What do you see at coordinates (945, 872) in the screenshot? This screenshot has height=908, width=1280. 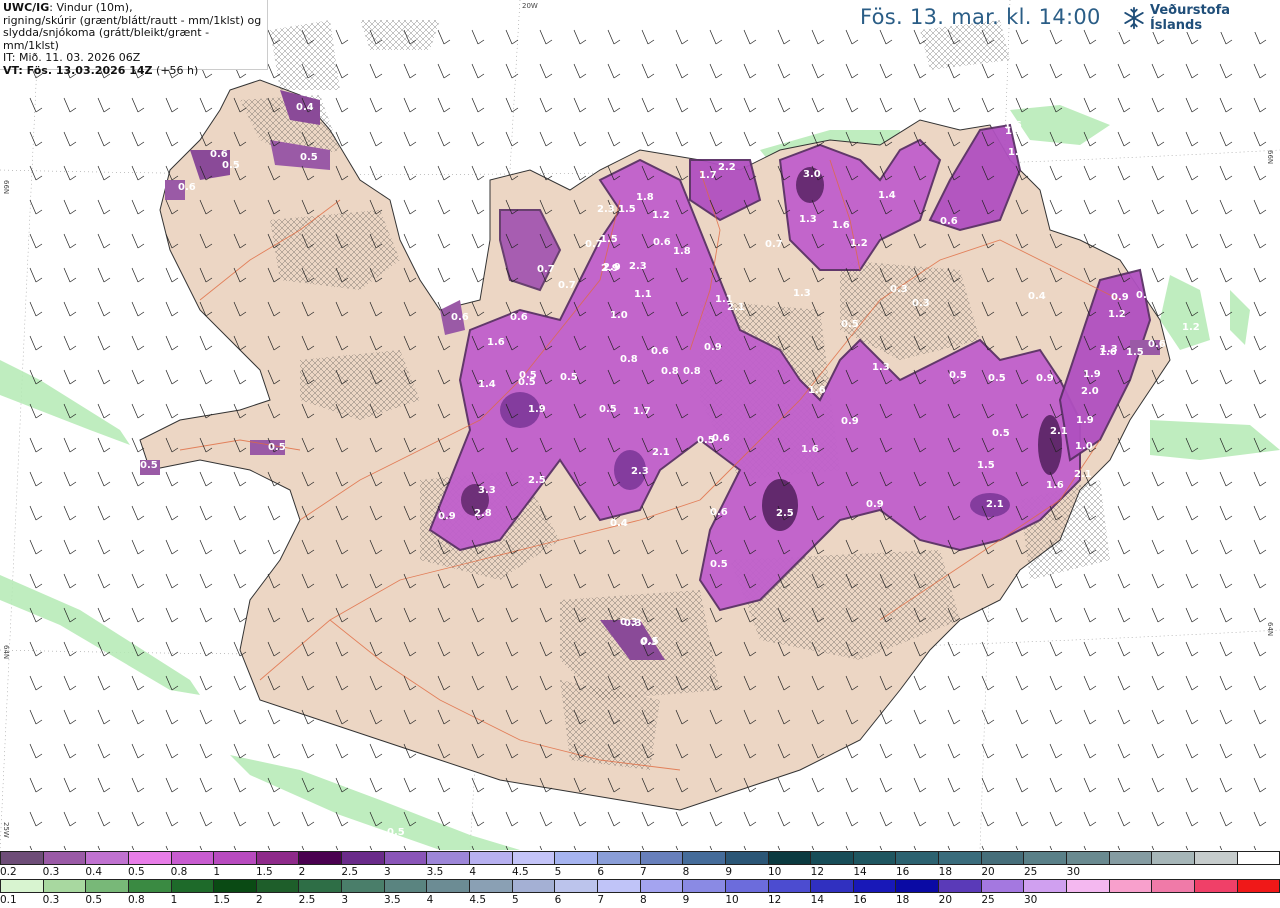 I see `snow-scale-label: 18` at bounding box center [945, 872].